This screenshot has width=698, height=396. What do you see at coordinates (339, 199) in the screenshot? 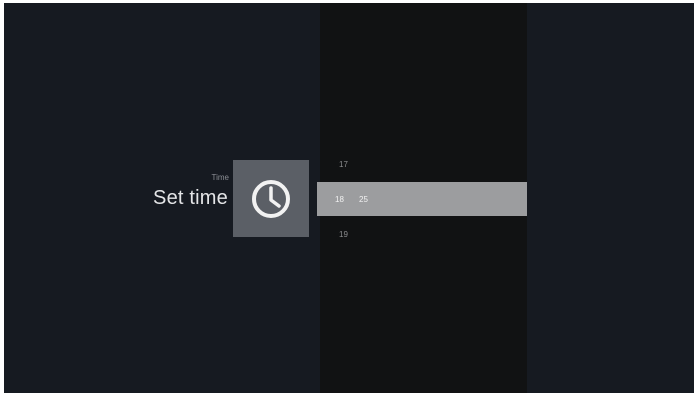
I see `hour-value-selected: 18` at bounding box center [339, 199].